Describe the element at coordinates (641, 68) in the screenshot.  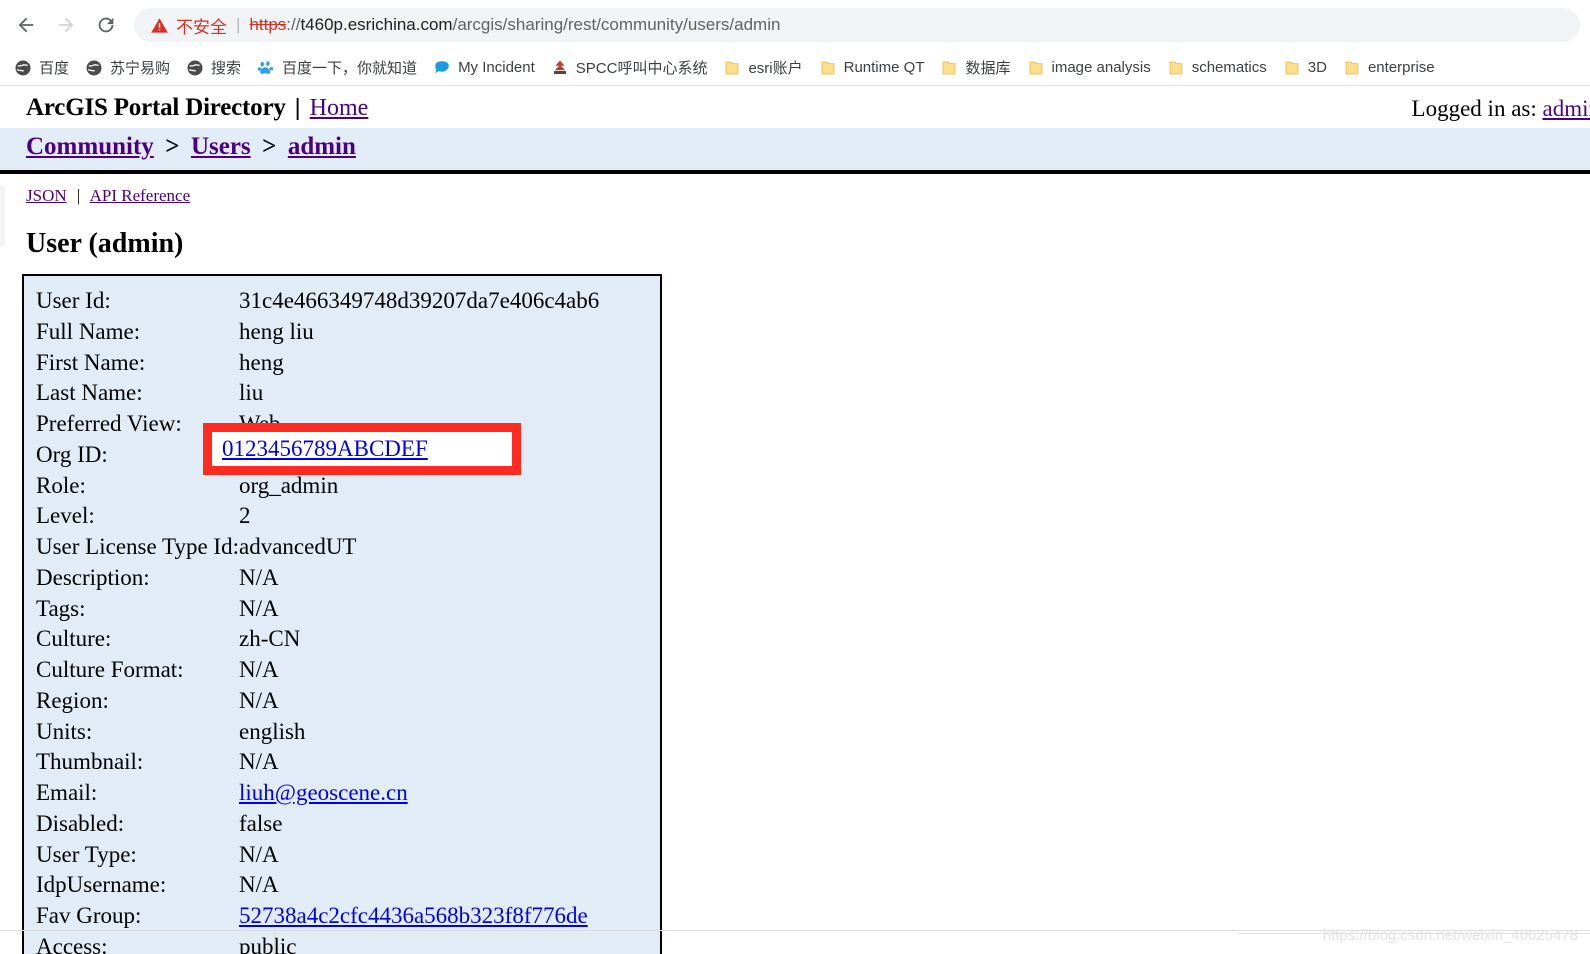
I see `bookmark-label: SPCC呼叫中心系统` at that location.